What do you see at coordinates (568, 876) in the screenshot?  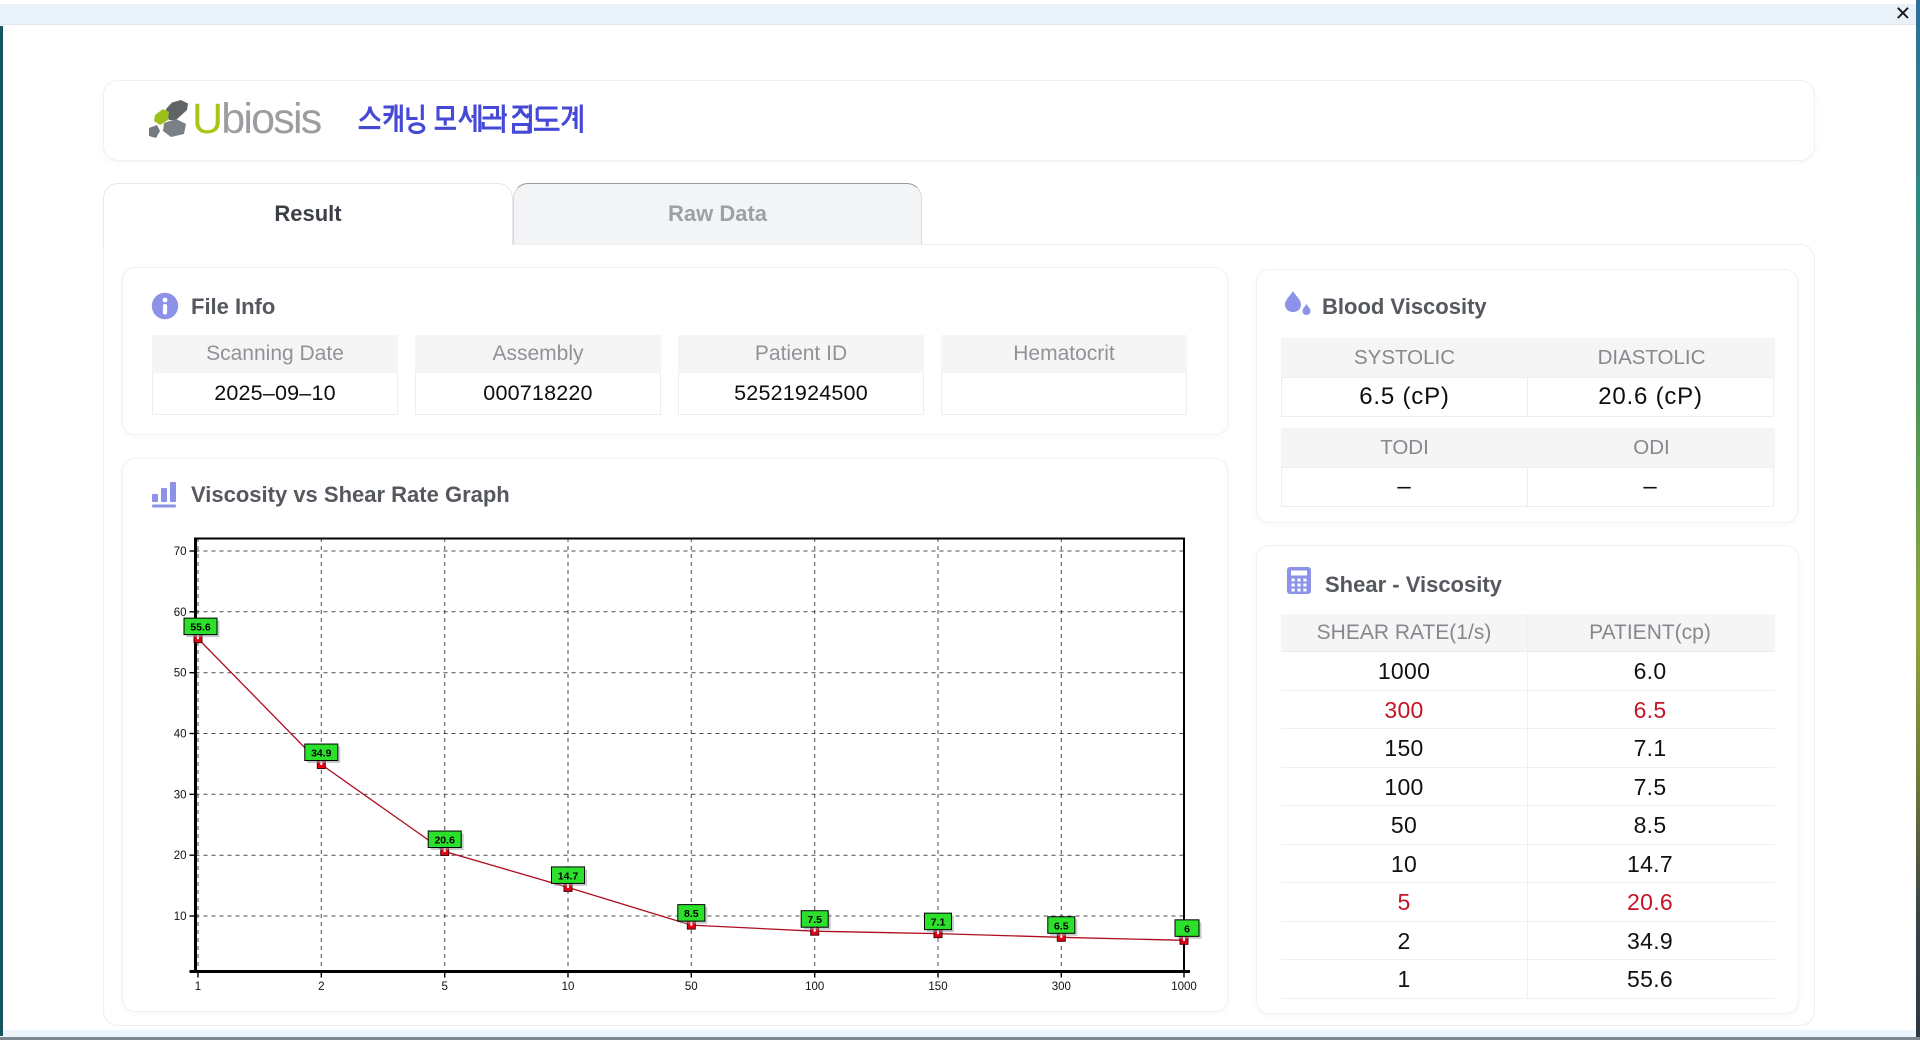 I see `svg-text: 14.7` at bounding box center [568, 876].